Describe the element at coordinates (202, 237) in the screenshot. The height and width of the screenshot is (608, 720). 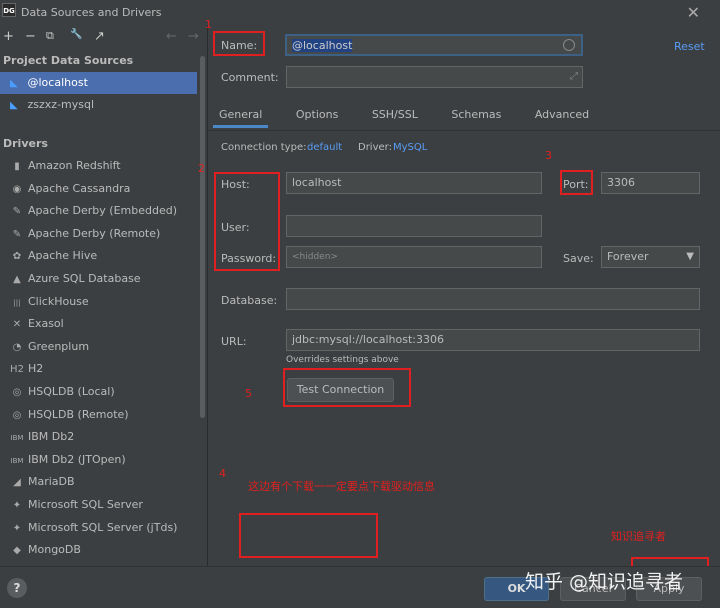
I see `sidebar-scrollbar` at that location.